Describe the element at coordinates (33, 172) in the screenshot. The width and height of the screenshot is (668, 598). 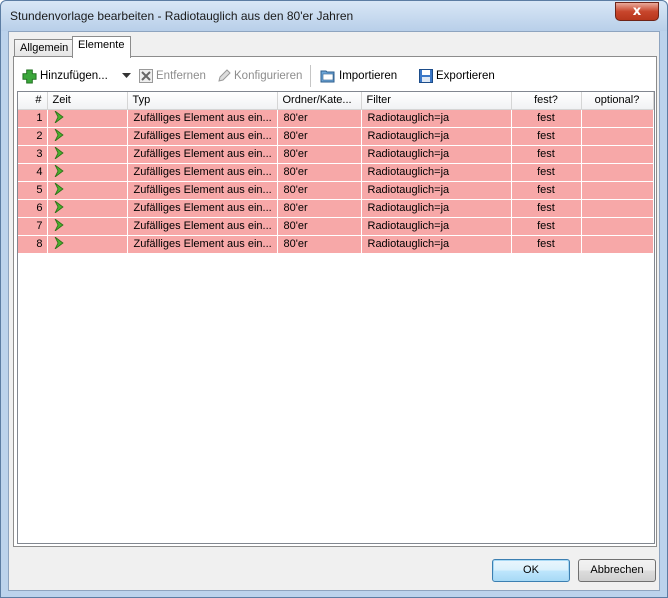
I see `cell-number: 4` at that location.